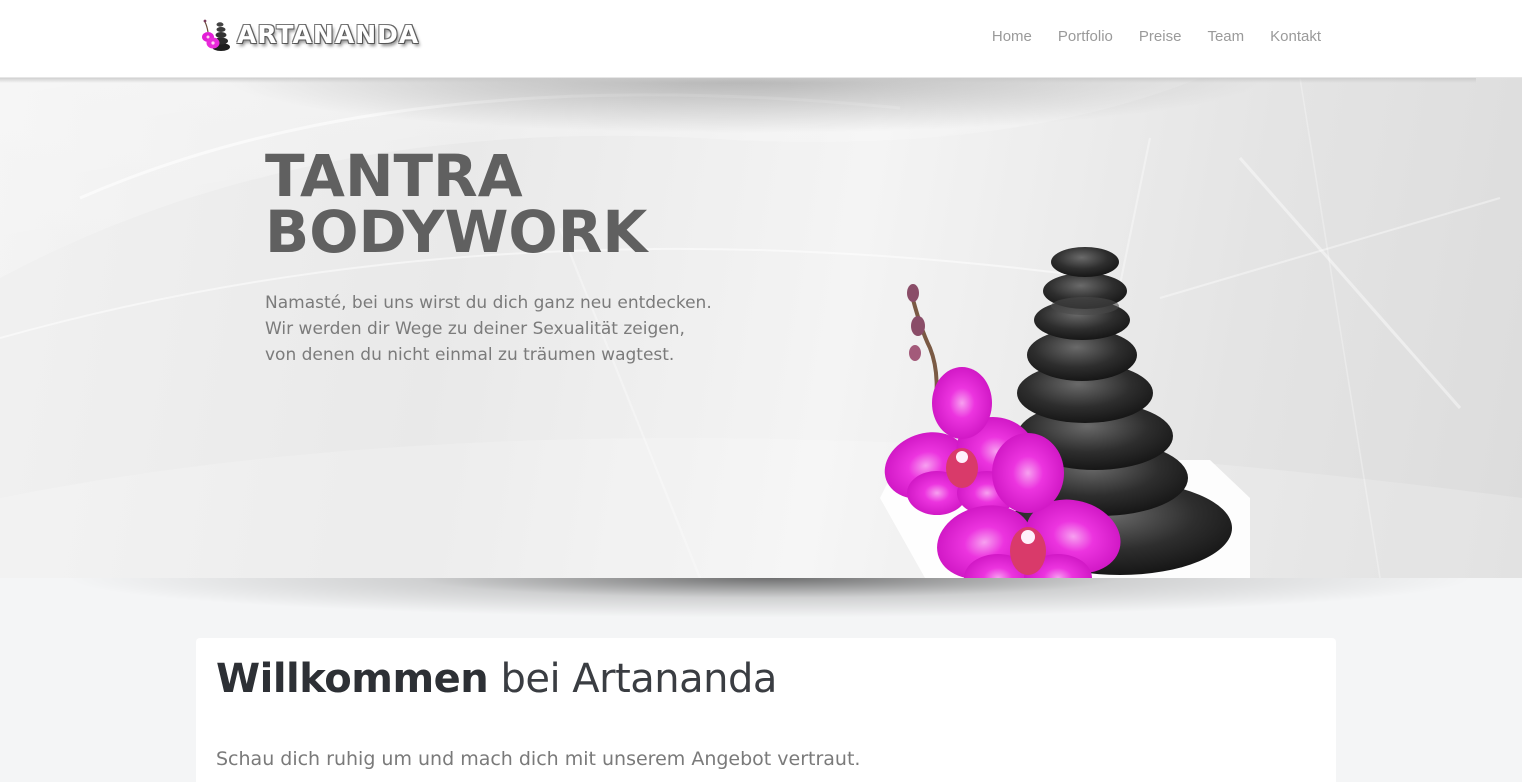 The image size is (1522, 782). Describe the element at coordinates (745, 108) in the screenshot. I see `hero-top-shadow` at that location.